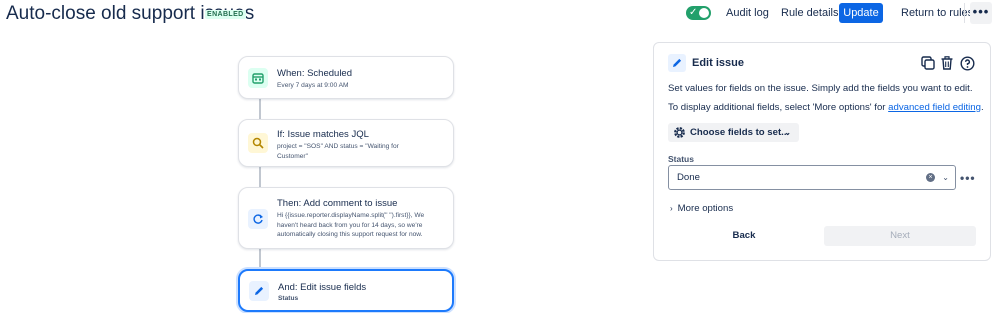 The height and width of the screenshot is (313, 997). I want to click on search-icon, so click(258, 143).